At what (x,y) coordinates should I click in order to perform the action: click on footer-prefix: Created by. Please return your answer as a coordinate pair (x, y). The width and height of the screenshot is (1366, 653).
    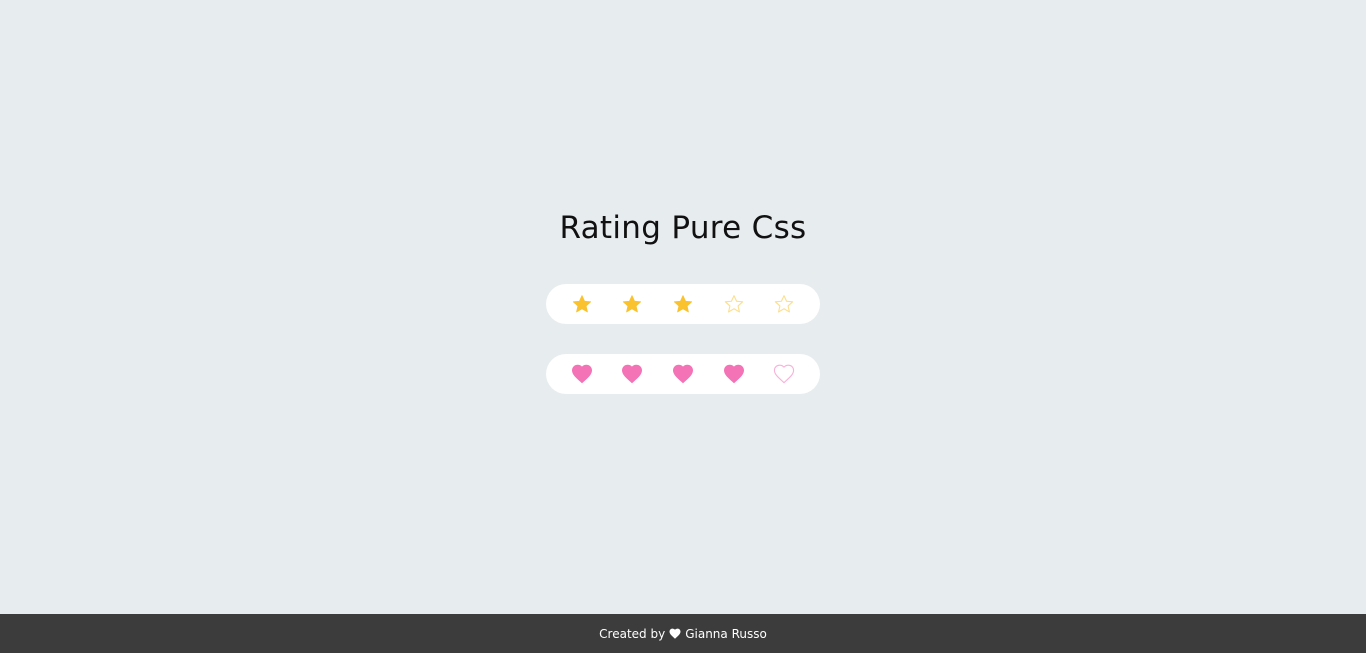
    Looking at the image, I should click on (632, 633).